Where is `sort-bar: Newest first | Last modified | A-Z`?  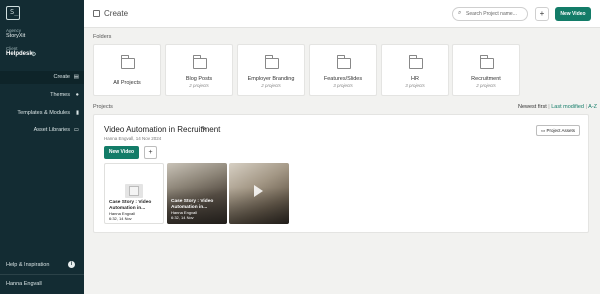
sort-bar: Newest first | Last modified | A-Z is located at coordinates (557, 107).